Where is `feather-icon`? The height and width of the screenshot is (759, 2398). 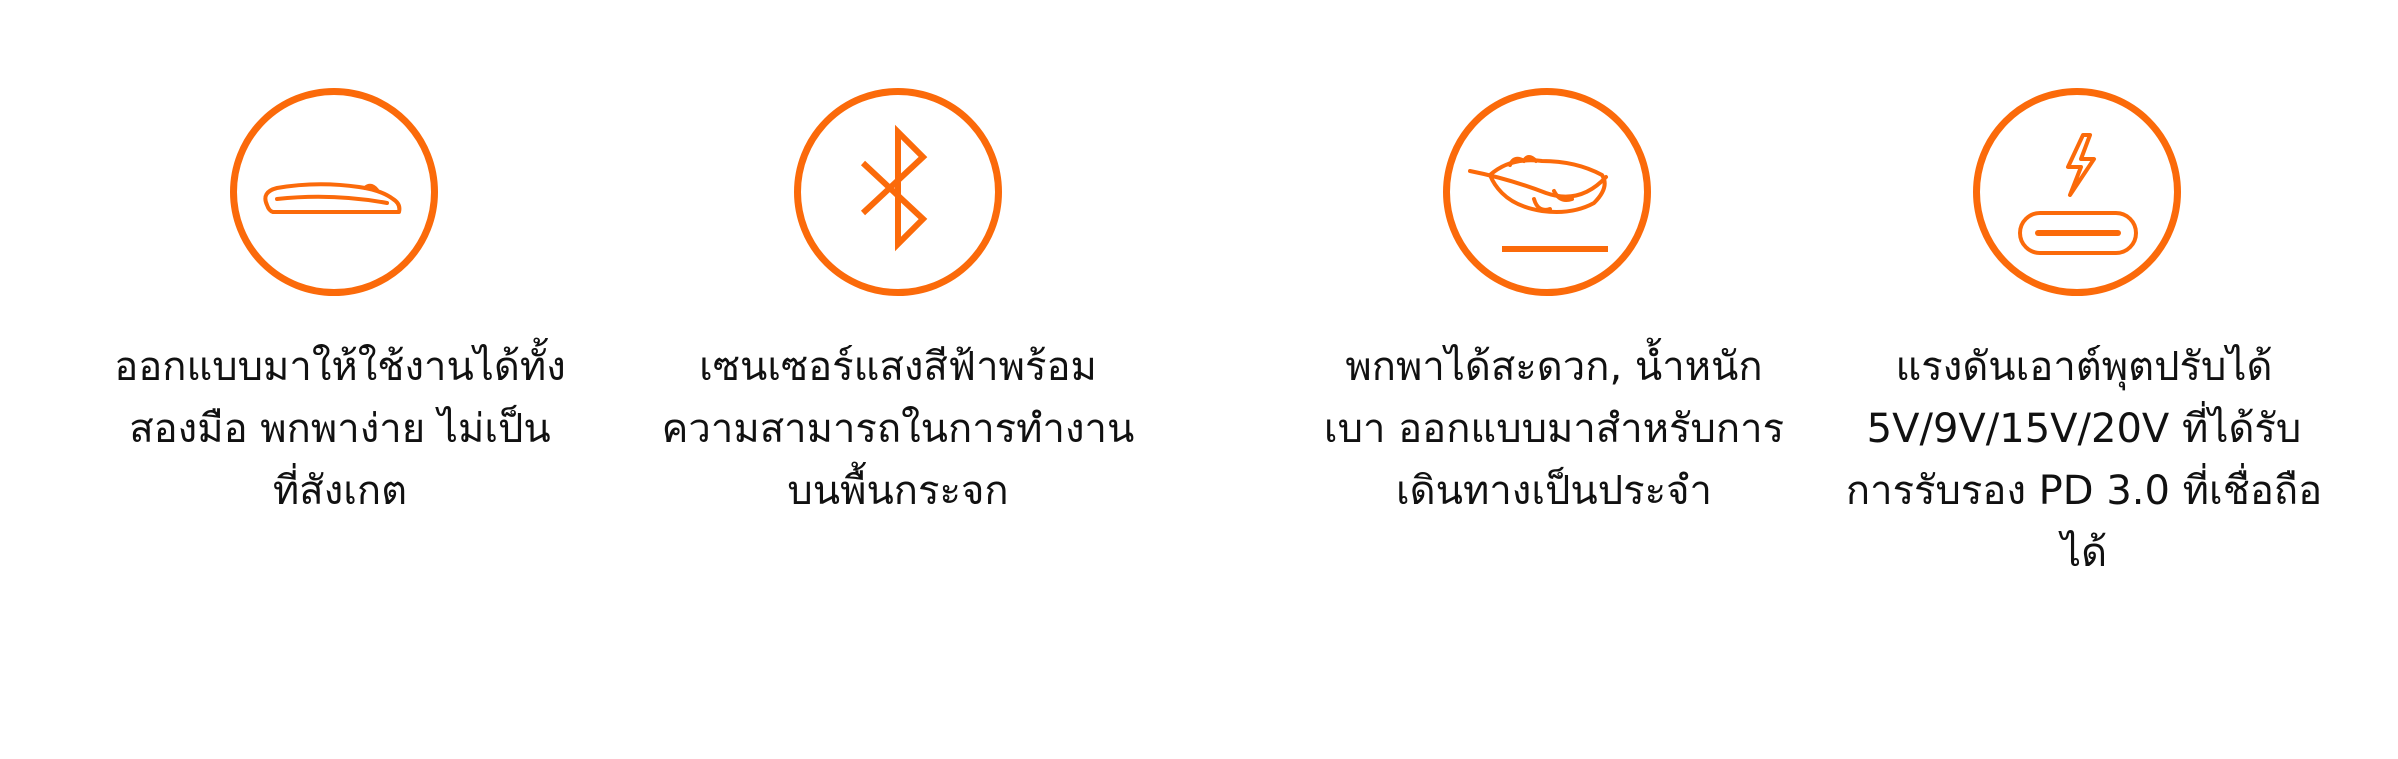
feather-icon is located at coordinates (1538, 203).